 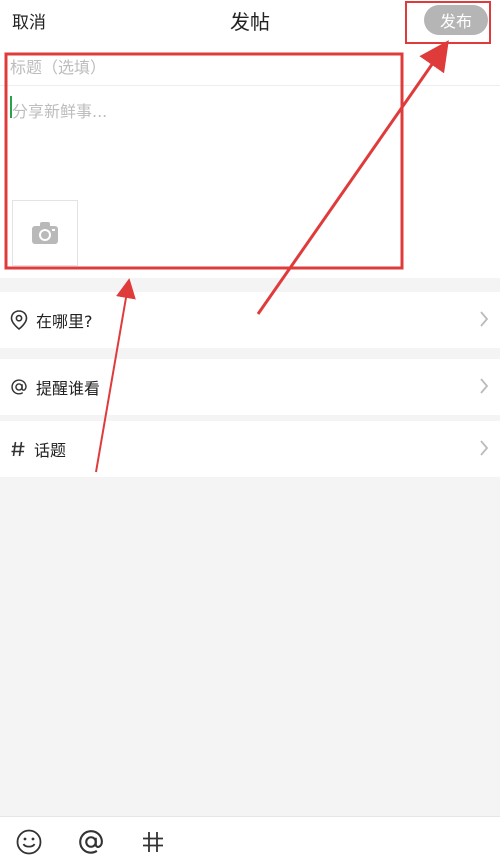 What do you see at coordinates (64, 321) in the screenshot?
I see `location-label: 在哪里?` at bounding box center [64, 321].